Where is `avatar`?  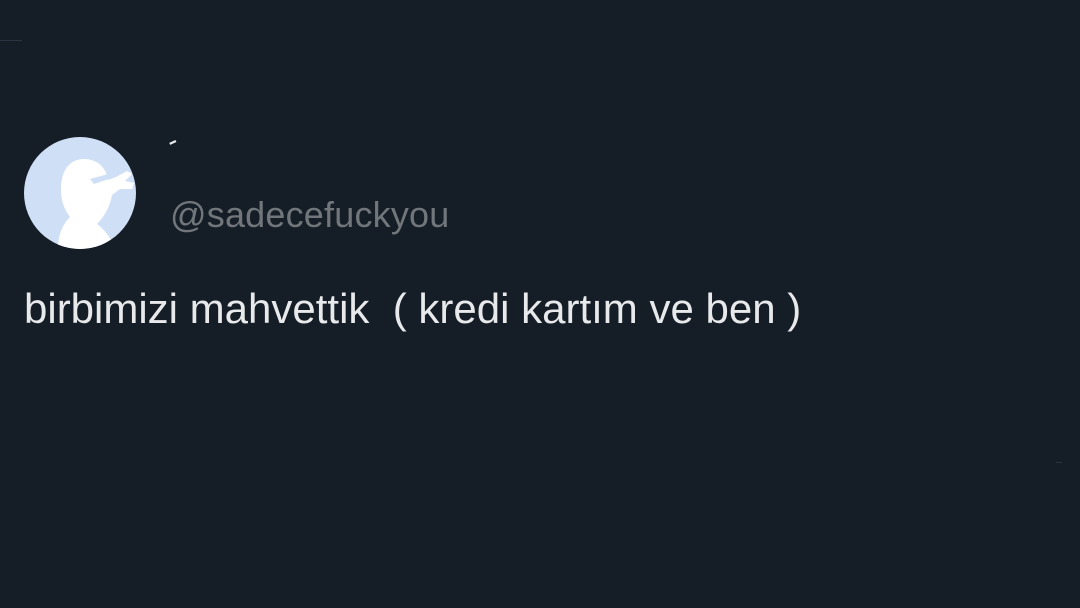 avatar is located at coordinates (80, 193).